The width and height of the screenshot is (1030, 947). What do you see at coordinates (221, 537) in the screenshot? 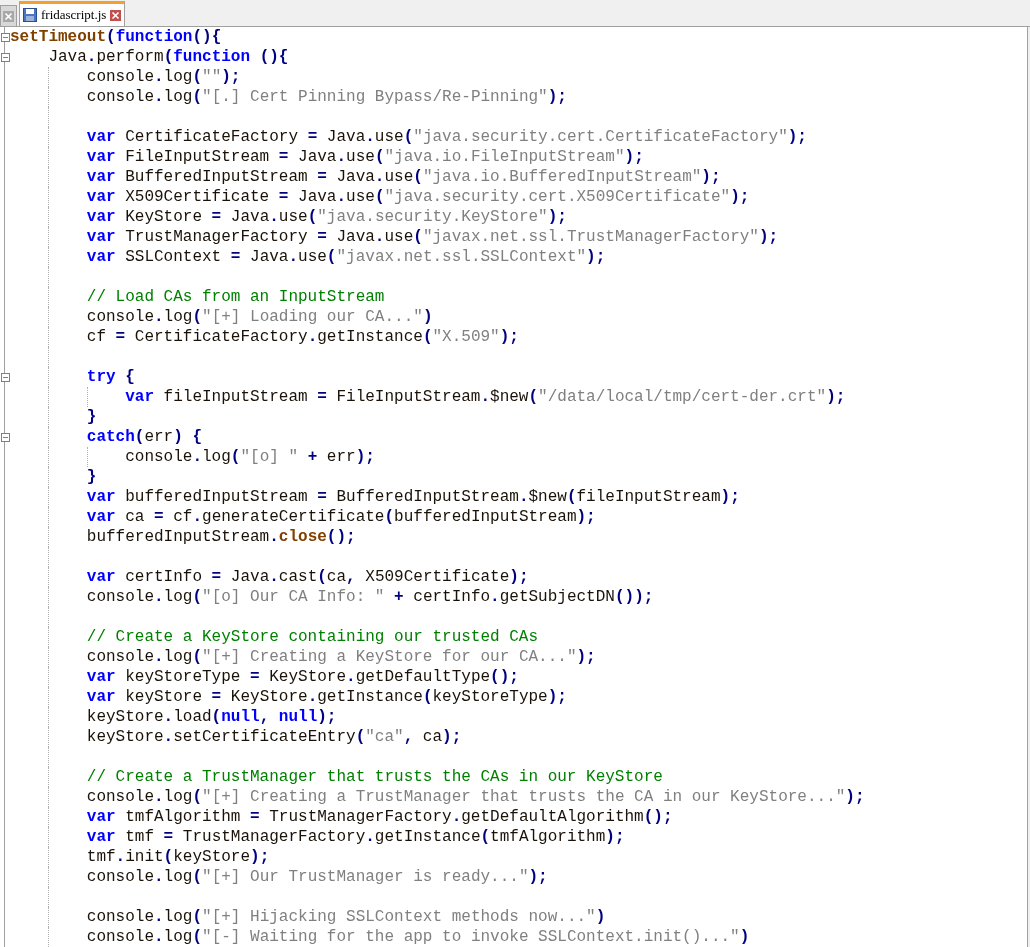
I see `code-line: bufferedInputStream.close();` at bounding box center [221, 537].